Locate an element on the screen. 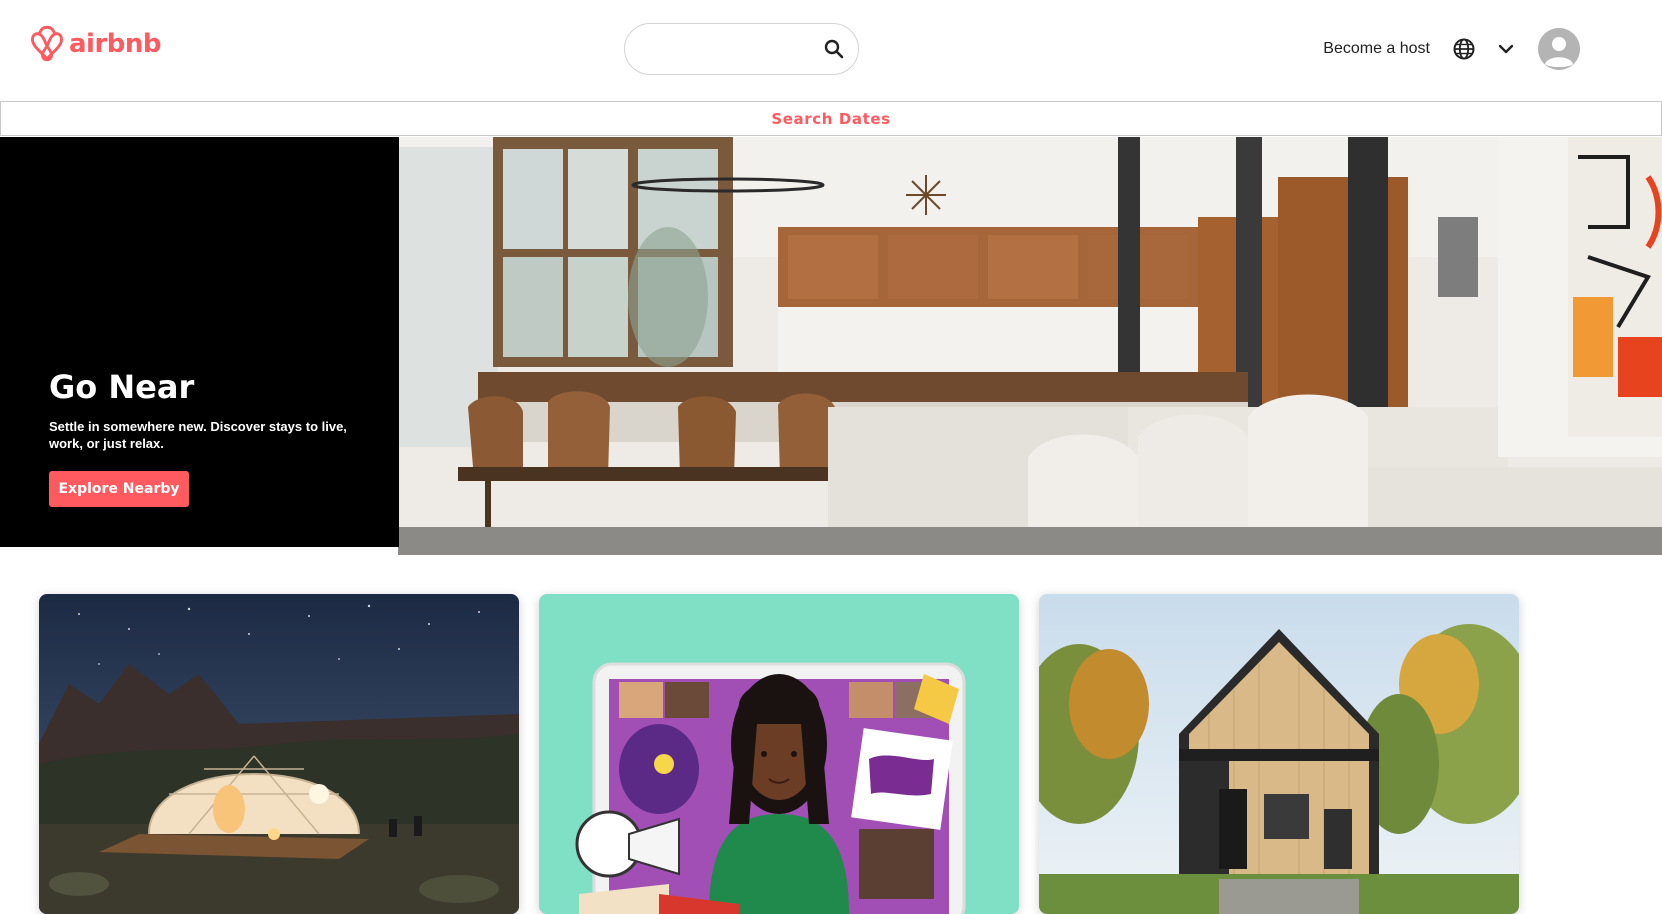  user-avatar-button is located at coordinates (1559, 49).